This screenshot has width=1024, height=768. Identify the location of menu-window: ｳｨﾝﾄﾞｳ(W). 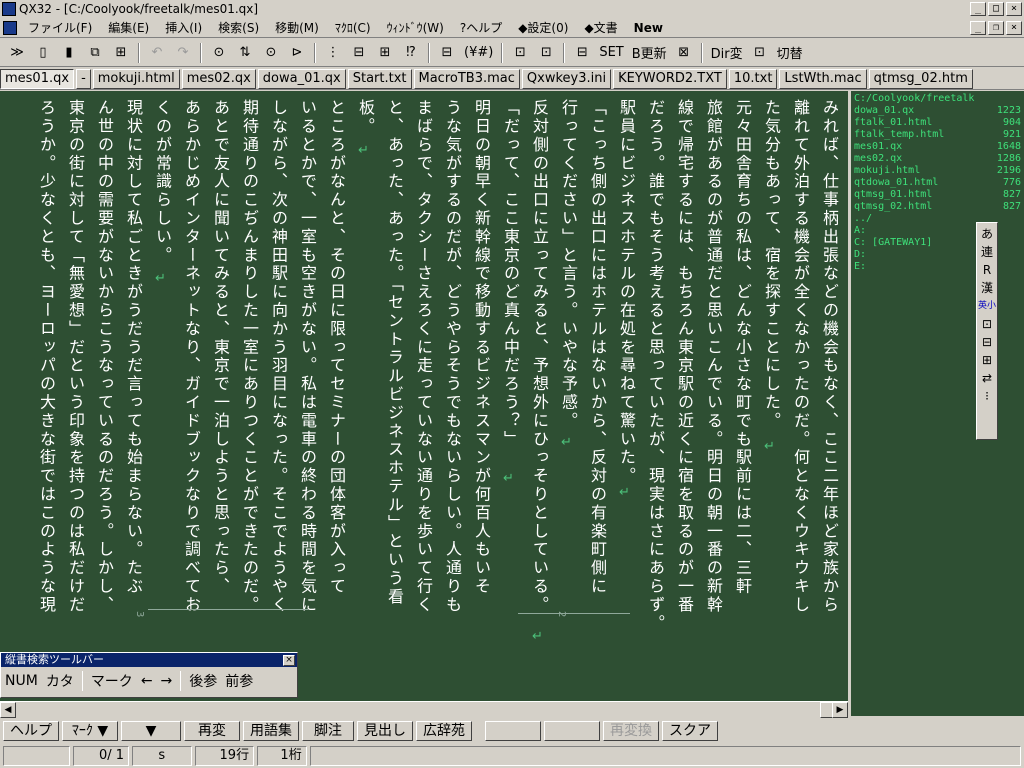
(415, 27).